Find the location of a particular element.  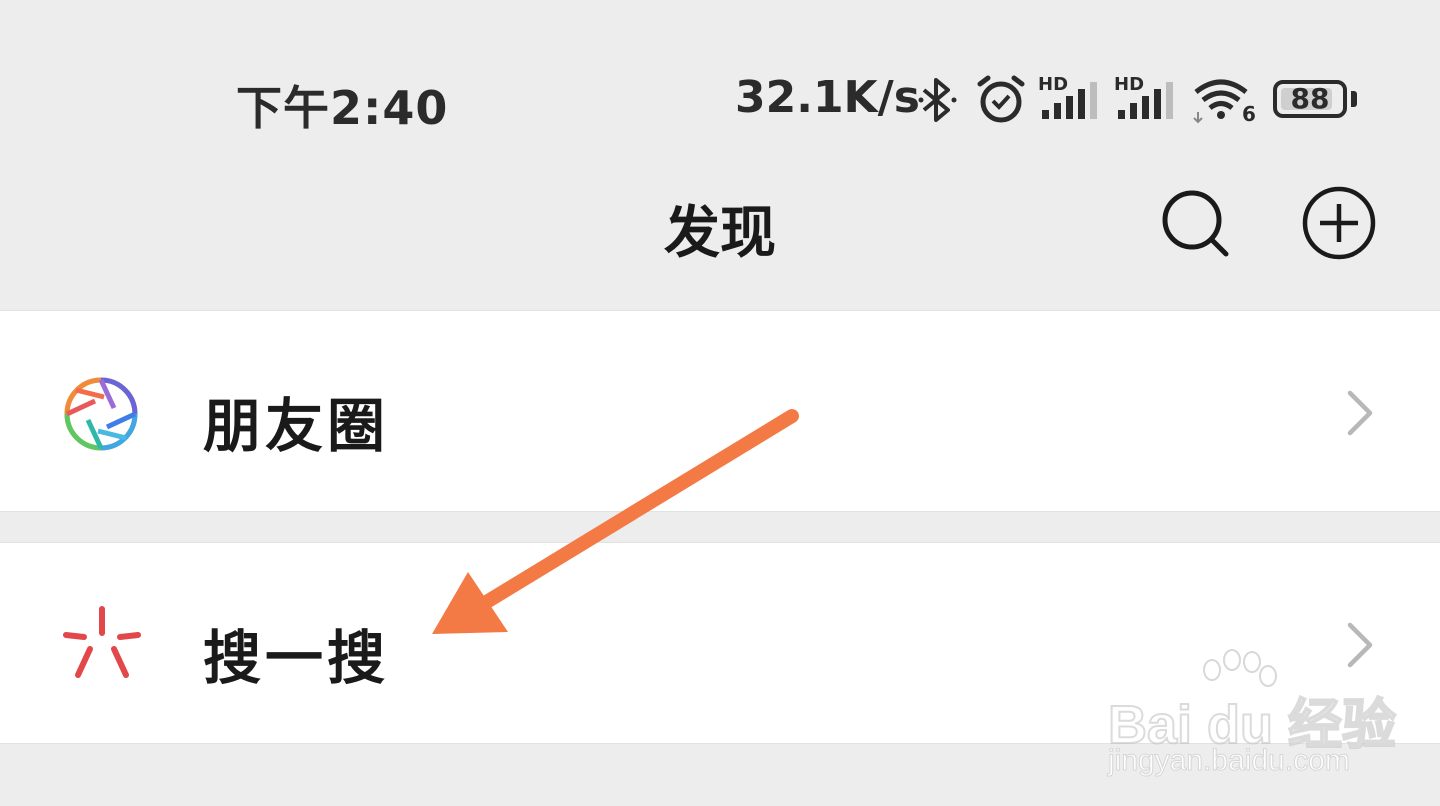

list-item-label: 朋友圈 is located at coordinates (296, 426).